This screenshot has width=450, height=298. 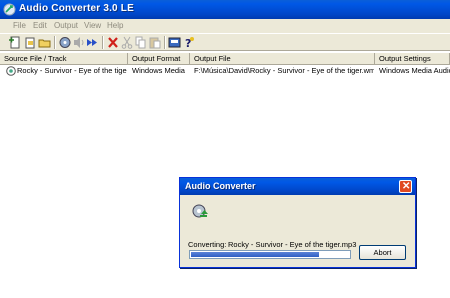 I want to click on progress-bar, so click(x=270, y=254).